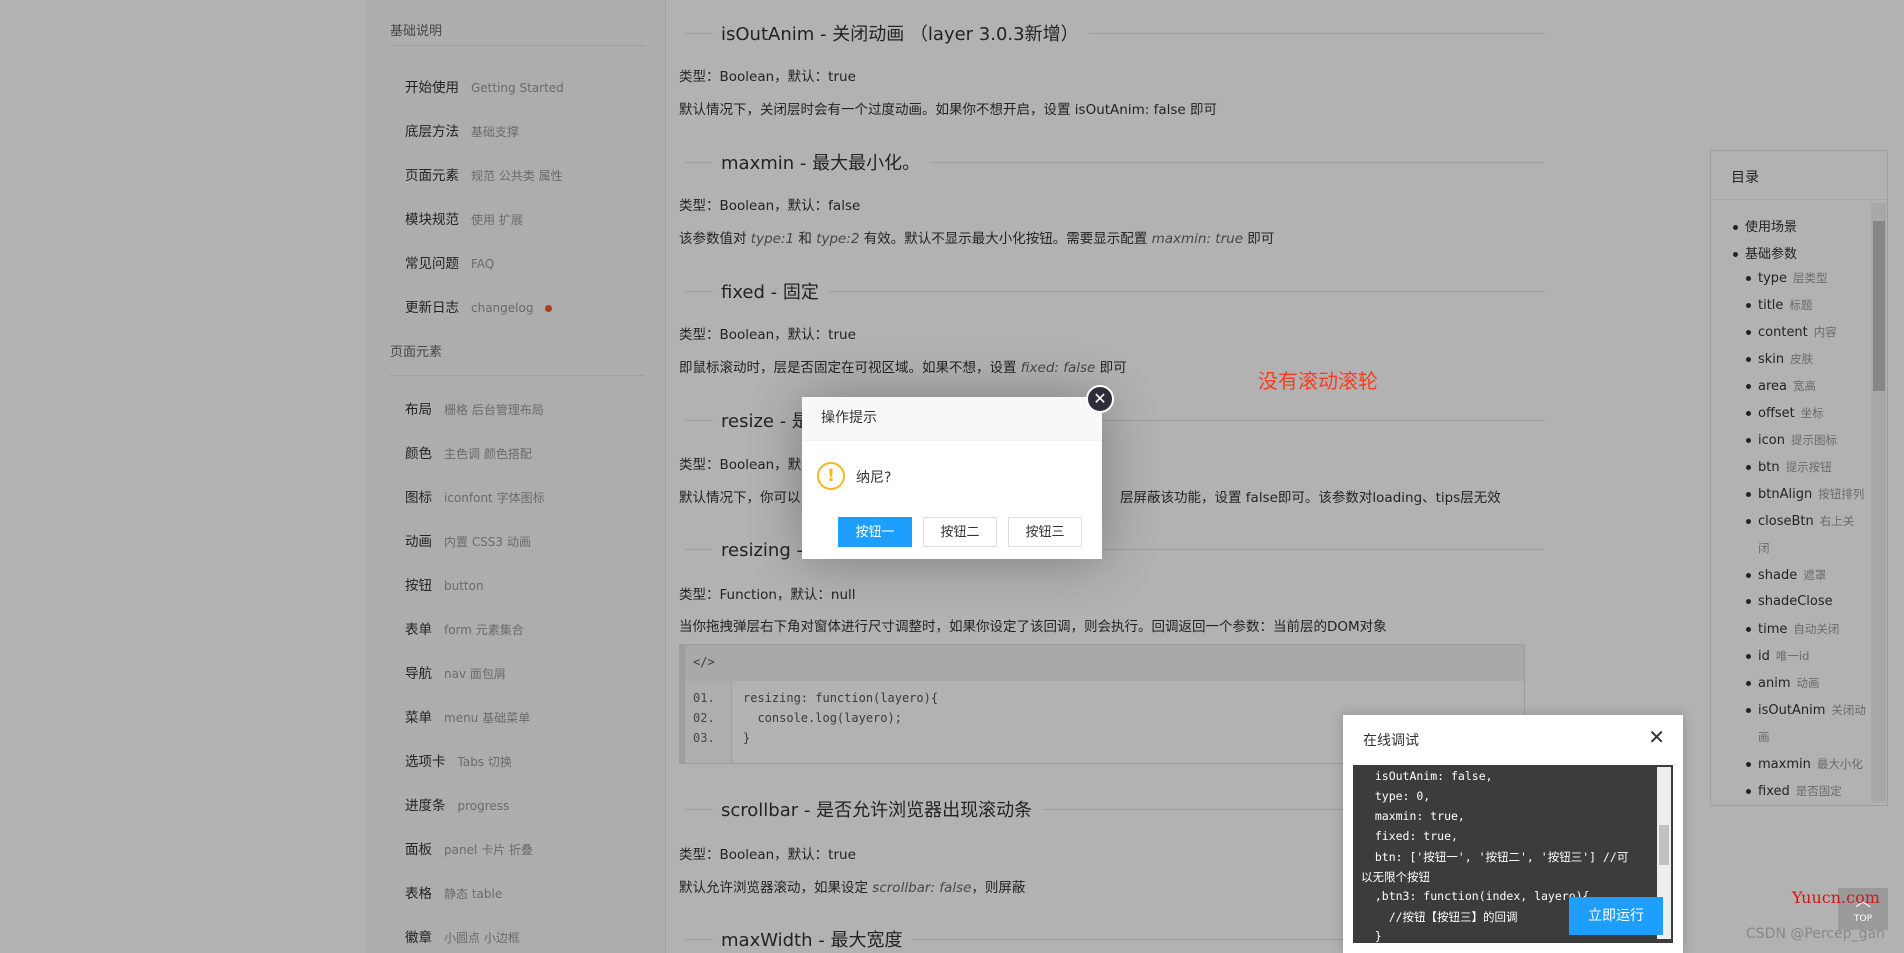 This screenshot has height=953, width=1904. I want to click on debug-code-line: 以无限个按钮, so click(1395, 877).